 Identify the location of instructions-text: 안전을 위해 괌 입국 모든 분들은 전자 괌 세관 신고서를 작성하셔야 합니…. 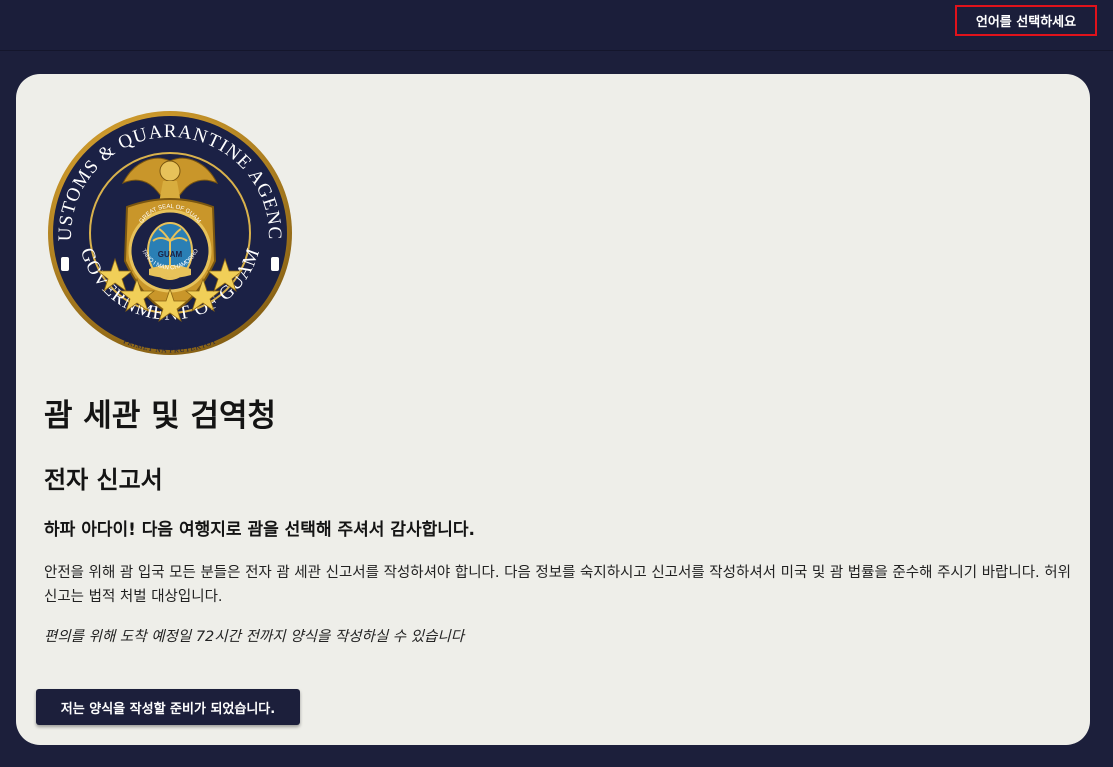
(557, 585).